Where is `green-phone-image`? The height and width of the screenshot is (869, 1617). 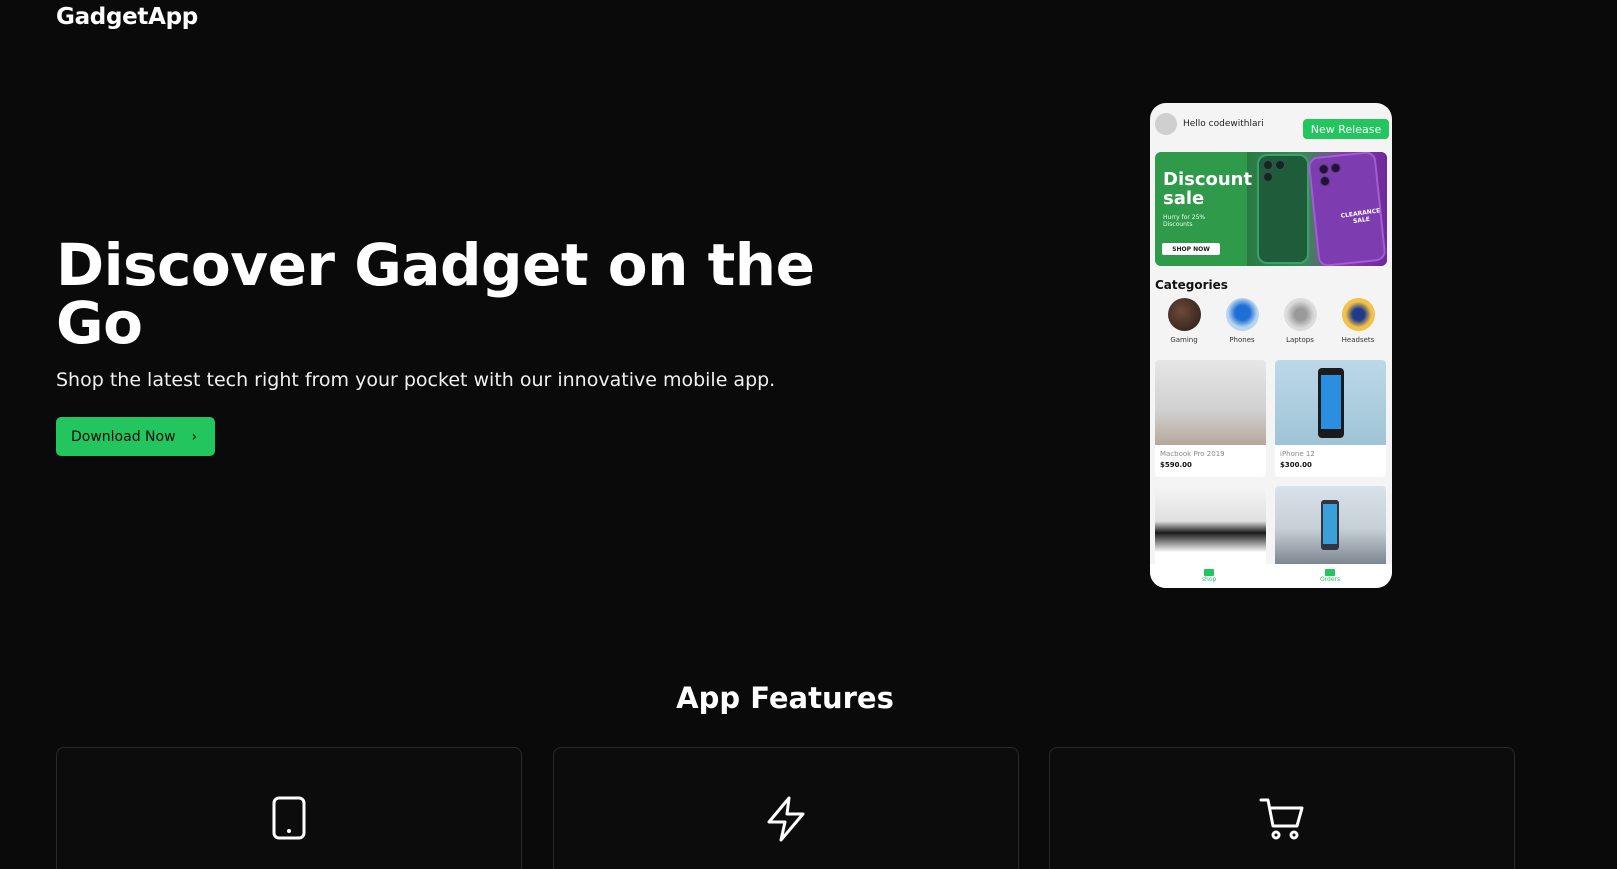
green-phone-image is located at coordinates (1283, 209).